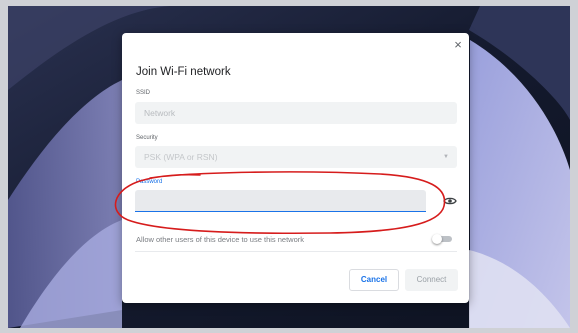 The image size is (578, 333). Describe the element at coordinates (143, 93) in the screenshot. I see `ssid-label: SSID` at that location.